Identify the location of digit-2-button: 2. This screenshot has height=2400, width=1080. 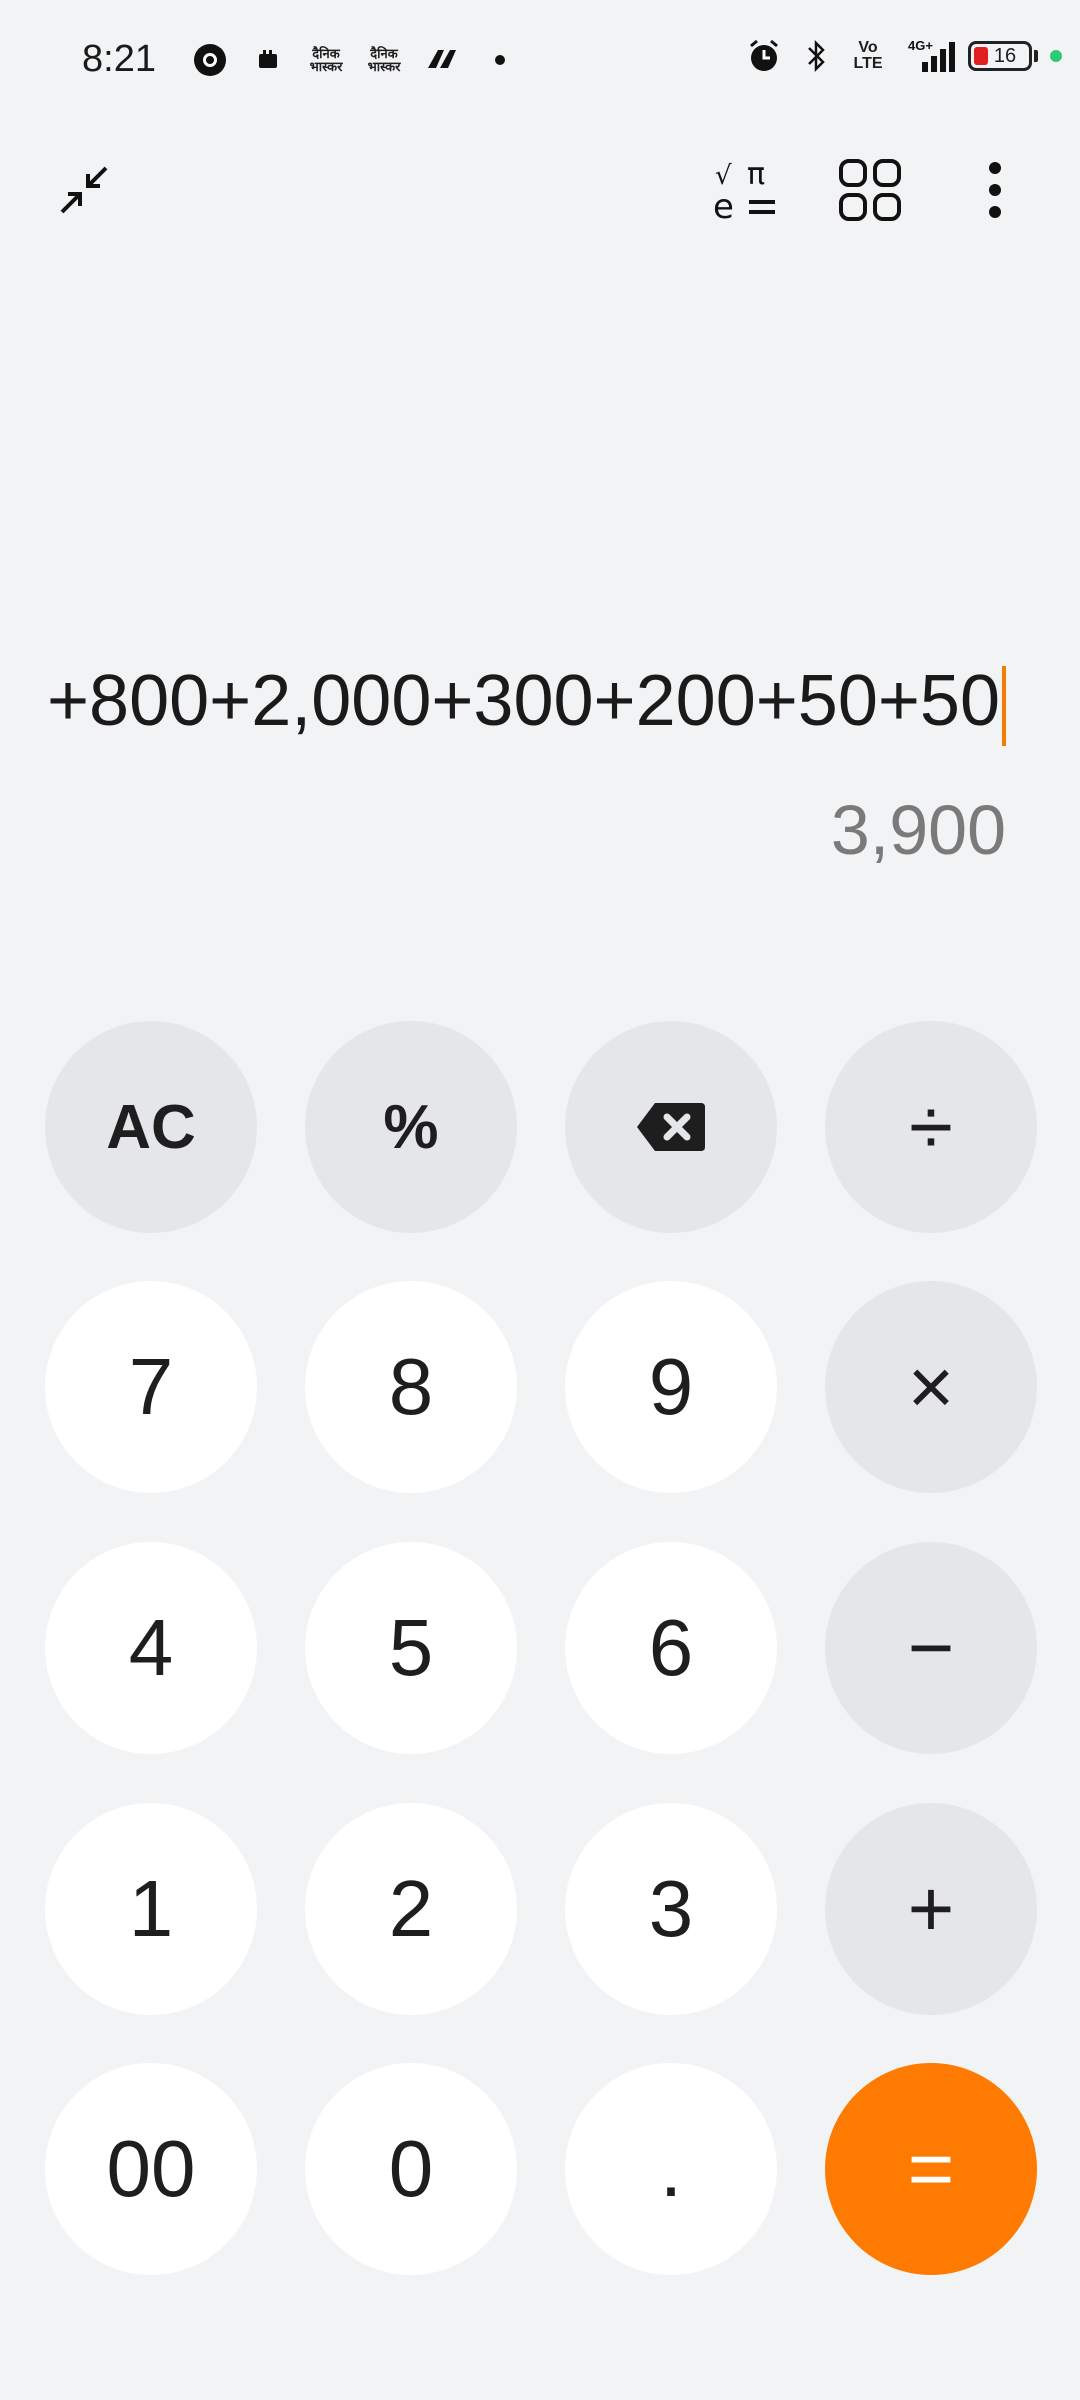
(411, 1909).